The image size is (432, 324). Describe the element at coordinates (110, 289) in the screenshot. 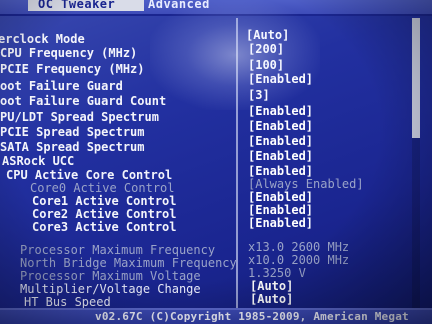

I see `multiplier-voltage-change-label: Multiplier/Voltage Change` at that location.